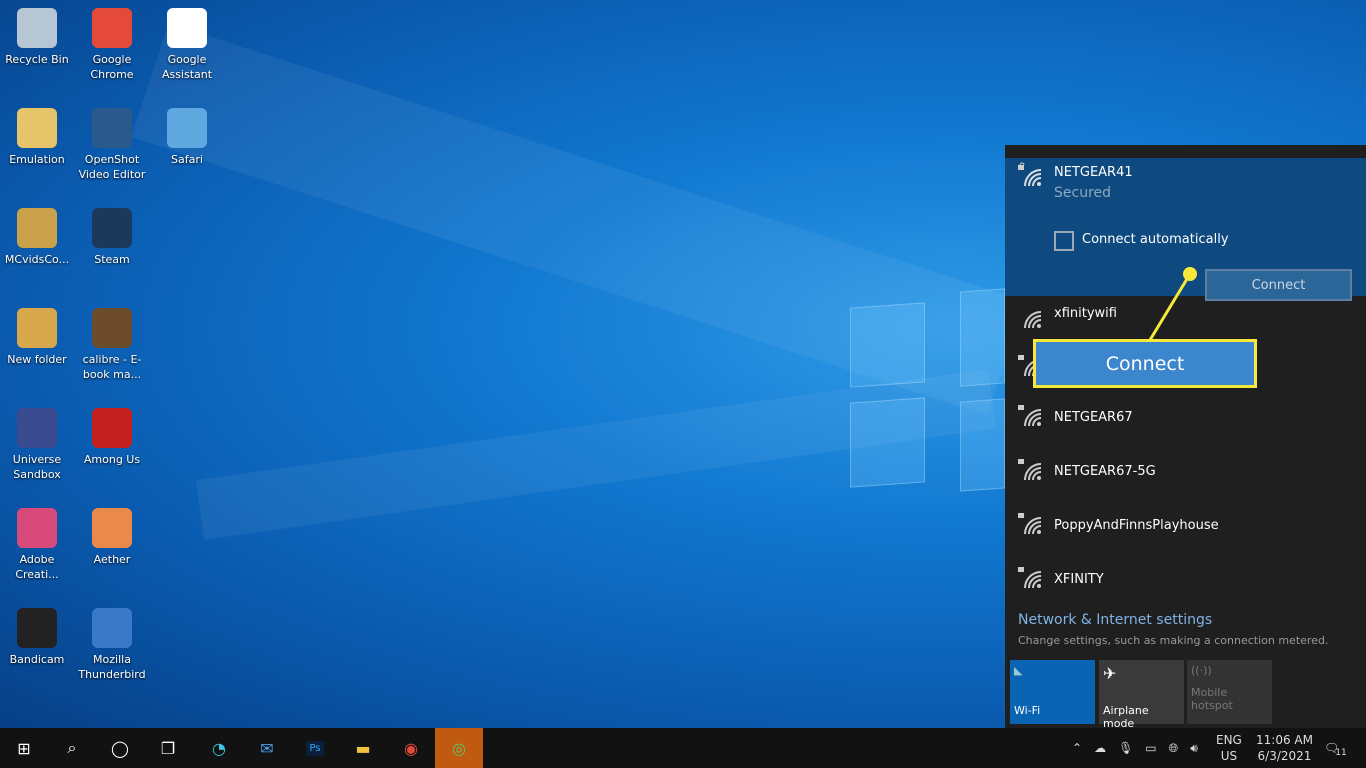  Describe the element at coordinates (1110, 673) in the screenshot. I see `airplane-icon: ✈` at that location.